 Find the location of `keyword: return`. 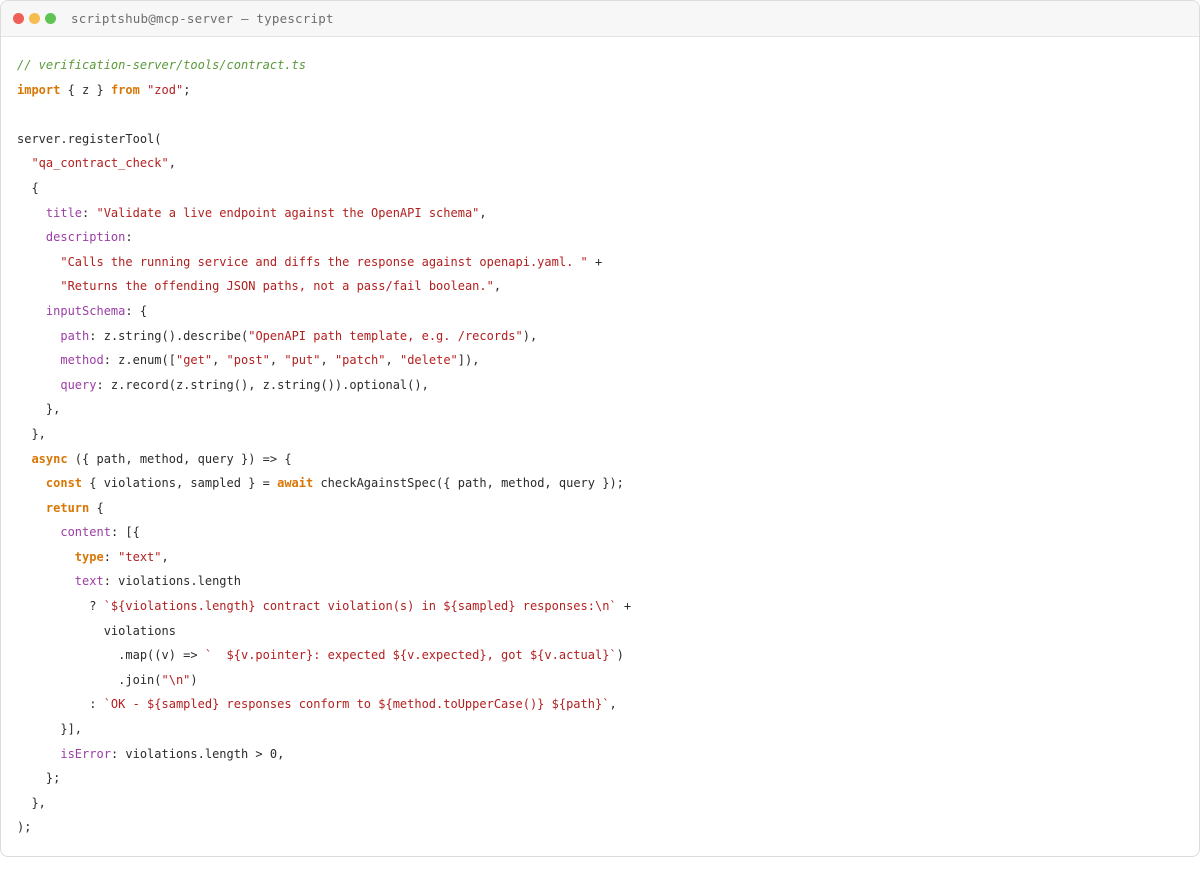

keyword: return is located at coordinates (67, 507).